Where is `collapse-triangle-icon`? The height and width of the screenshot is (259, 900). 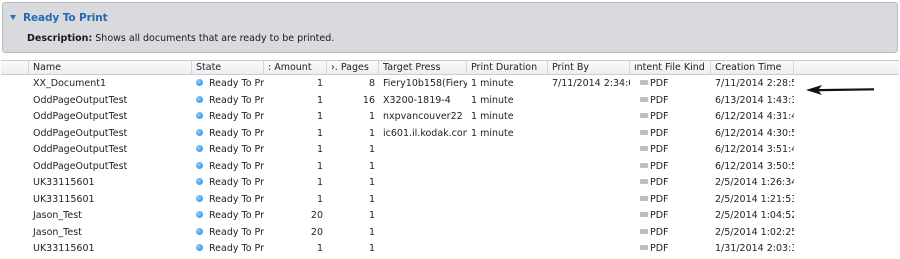
collapse-triangle-icon is located at coordinates (13, 17).